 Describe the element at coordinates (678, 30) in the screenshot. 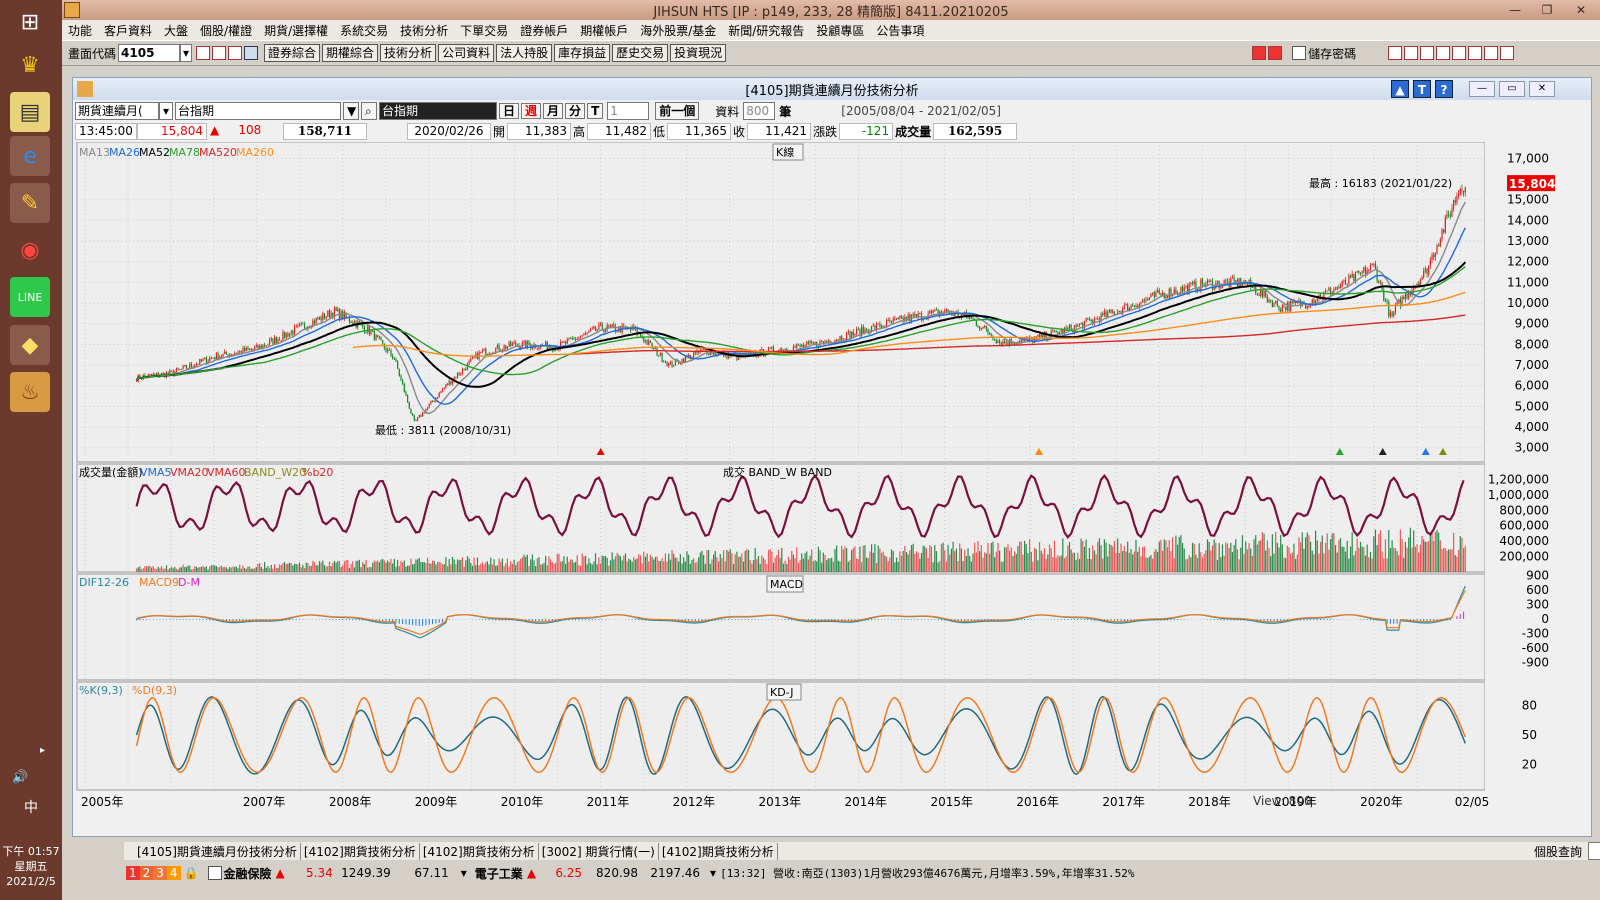

I see `menu-item-10: 海外股票/基金` at that location.